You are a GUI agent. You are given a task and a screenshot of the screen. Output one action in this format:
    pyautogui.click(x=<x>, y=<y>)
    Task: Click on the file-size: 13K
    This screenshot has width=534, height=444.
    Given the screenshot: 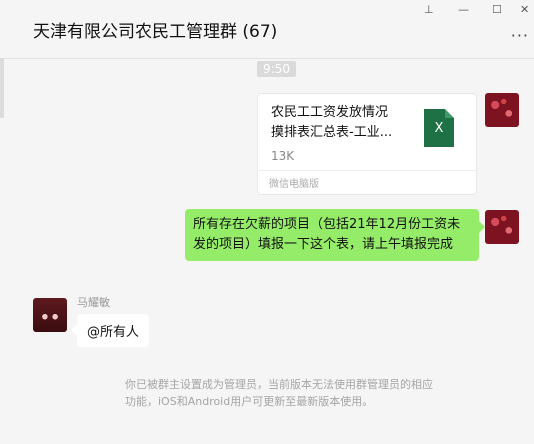 What is the action you would take?
    pyautogui.click(x=283, y=156)
    